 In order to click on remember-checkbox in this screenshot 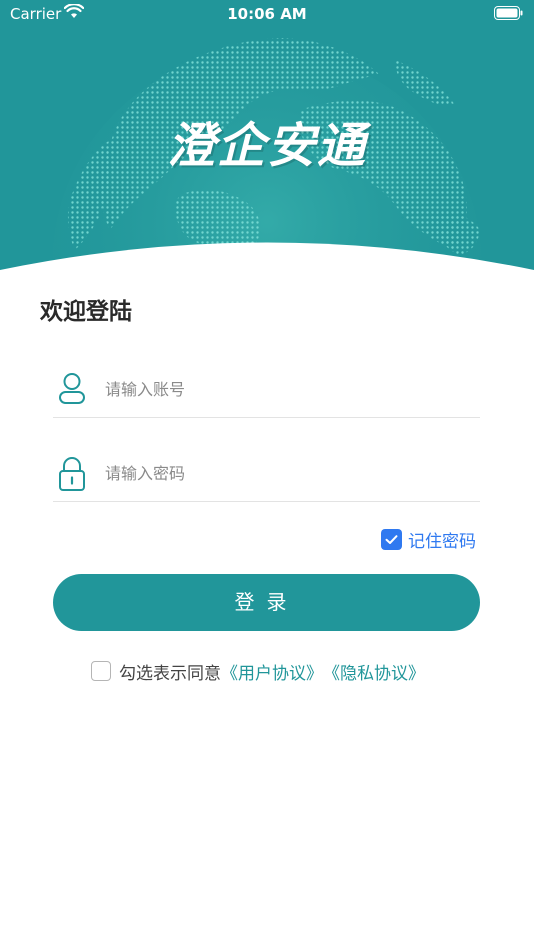, I will do `click(391, 539)`.